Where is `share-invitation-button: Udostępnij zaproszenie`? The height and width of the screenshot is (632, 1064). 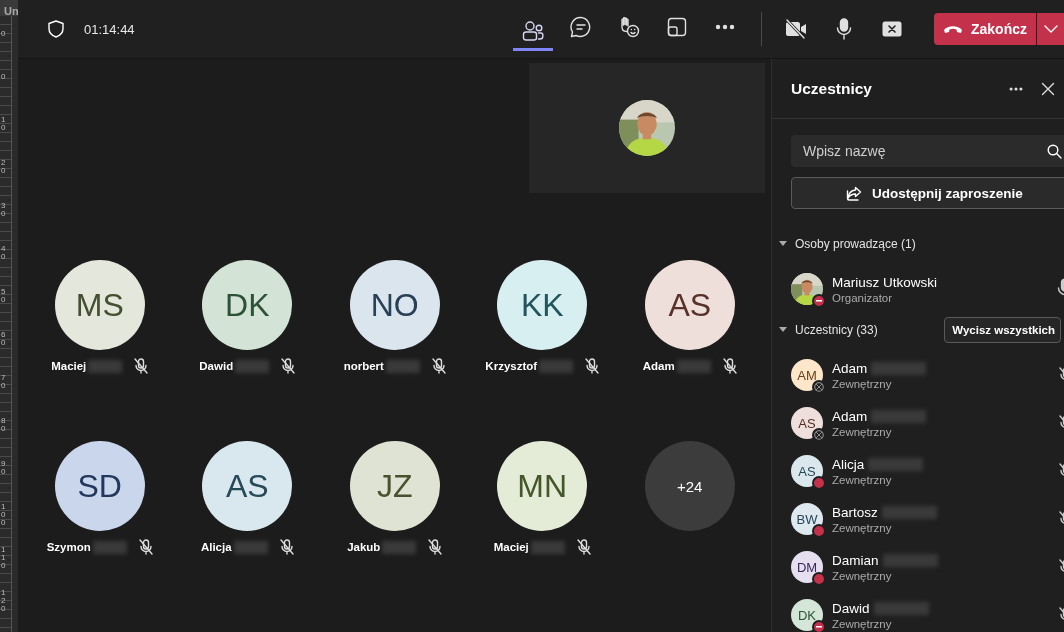 share-invitation-button: Udostępnij zaproszenie is located at coordinates (927, 193).